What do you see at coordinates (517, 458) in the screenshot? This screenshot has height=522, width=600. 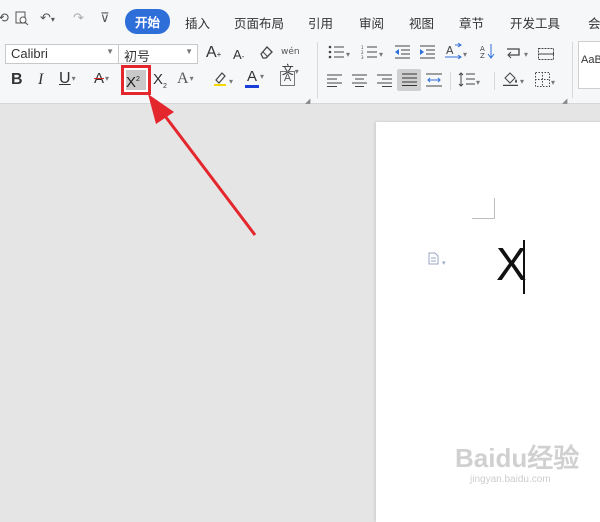 I see `watermark: Baidu经验` at bounding box center [517, 458].